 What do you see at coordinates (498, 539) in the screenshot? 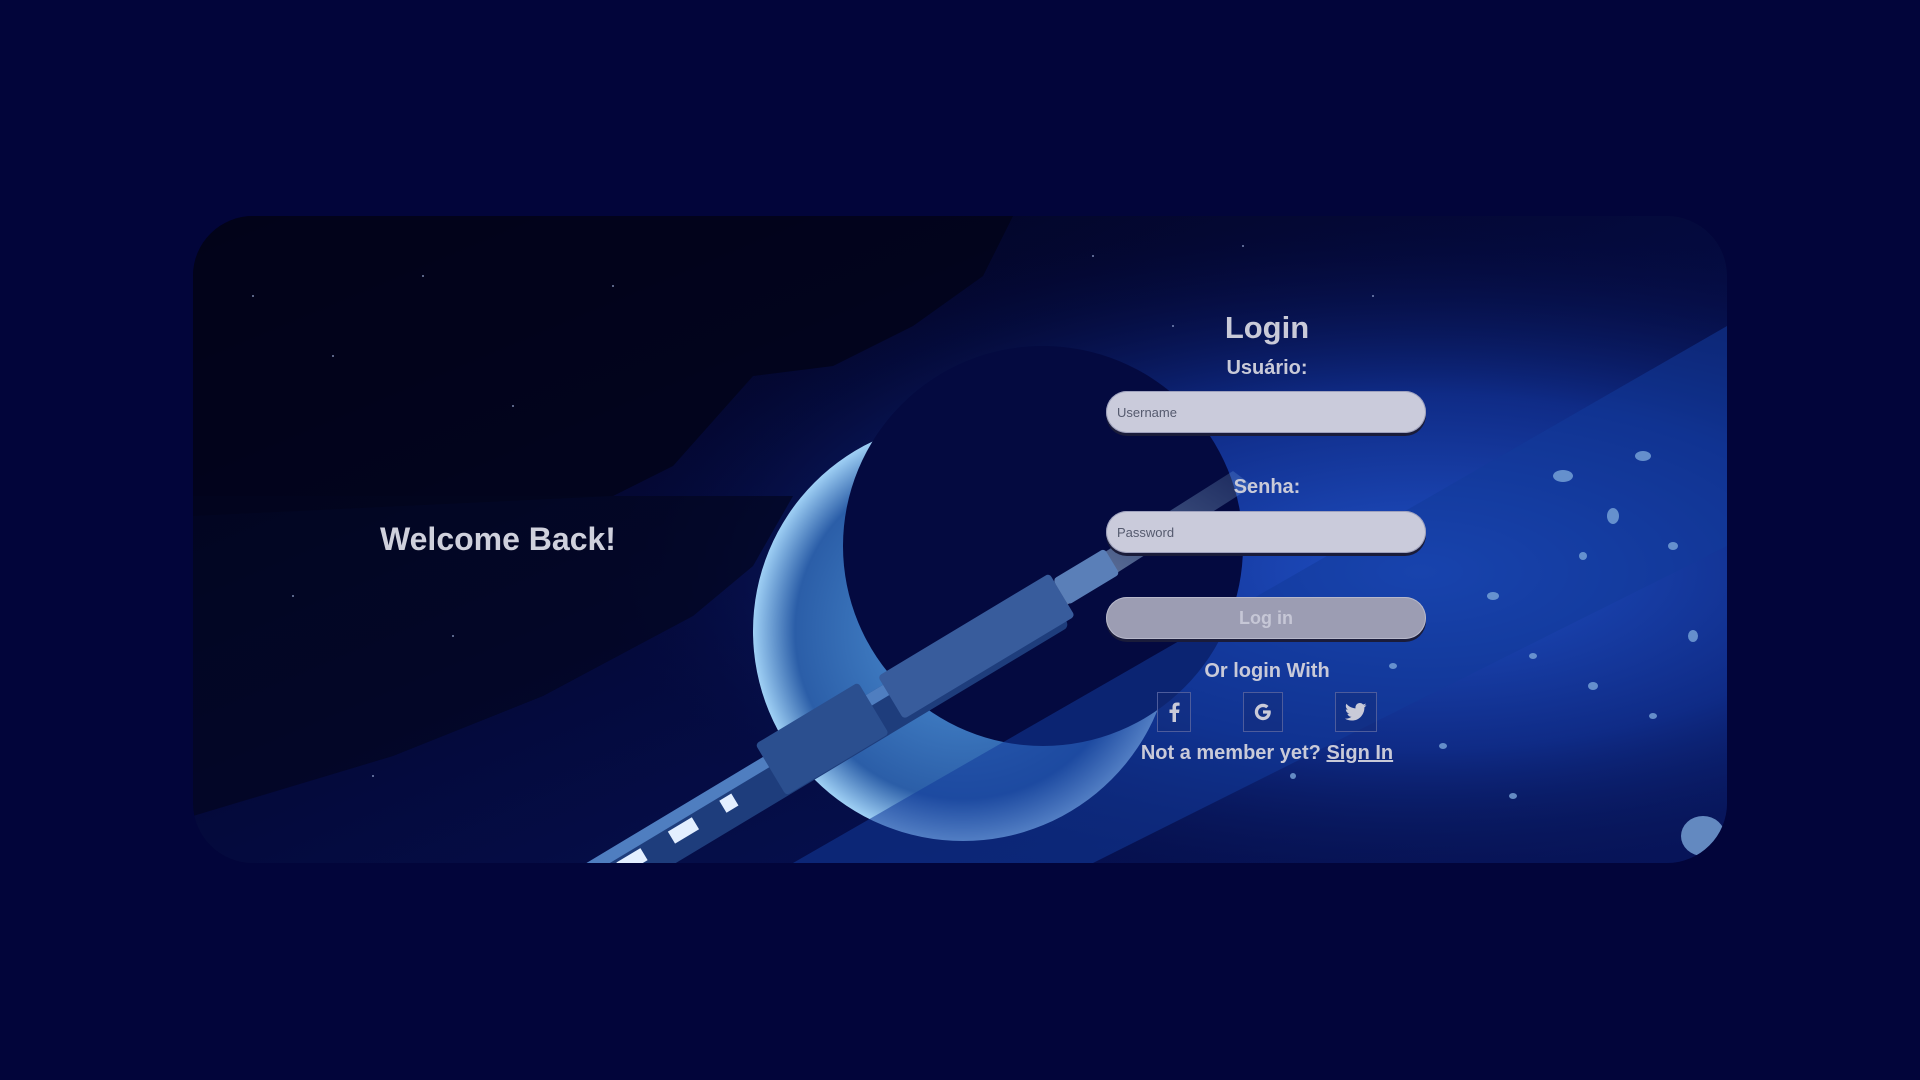
I see `welcome-text: Welcome Back!` at bounding box center [498, 539].